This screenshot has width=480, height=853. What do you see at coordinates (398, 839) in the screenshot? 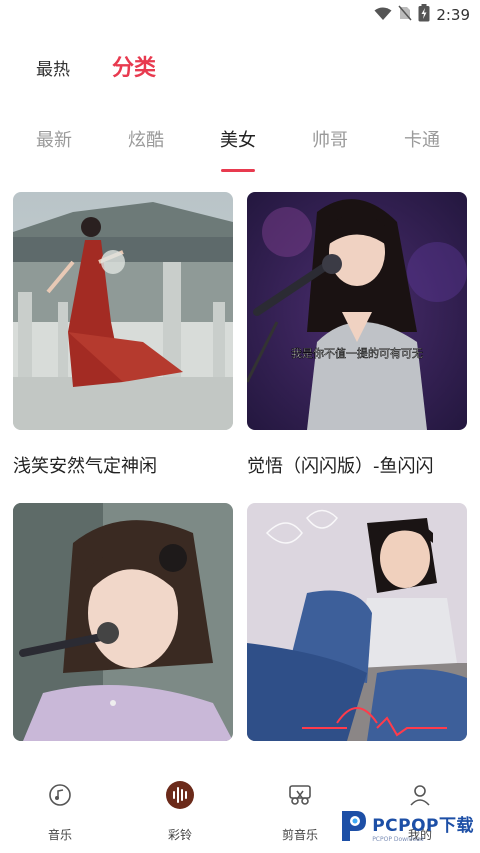
I see `watermark-subtext: PCPOP Download` at bounding box center [398, 839].